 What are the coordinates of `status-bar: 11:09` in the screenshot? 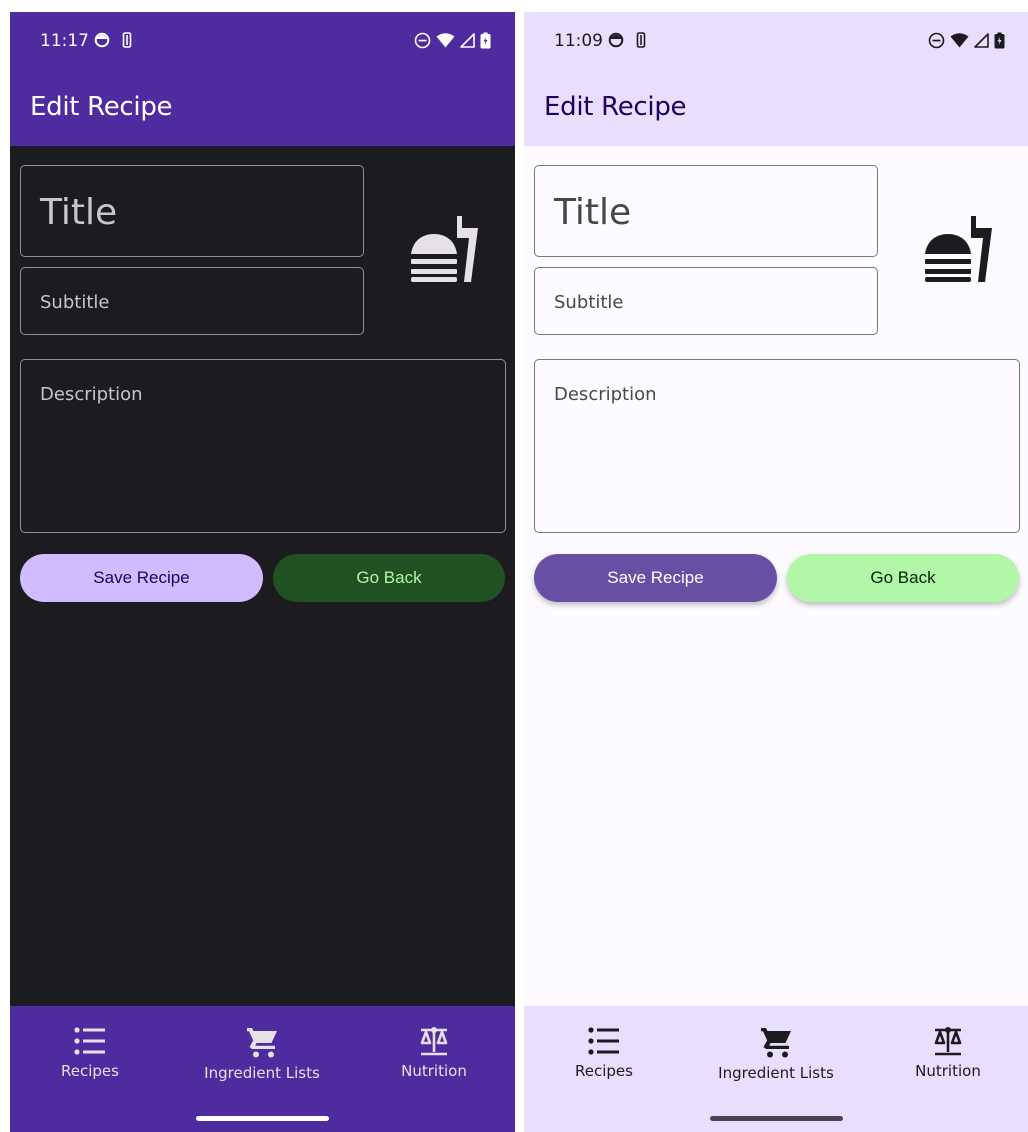 It's located at (776, 40).